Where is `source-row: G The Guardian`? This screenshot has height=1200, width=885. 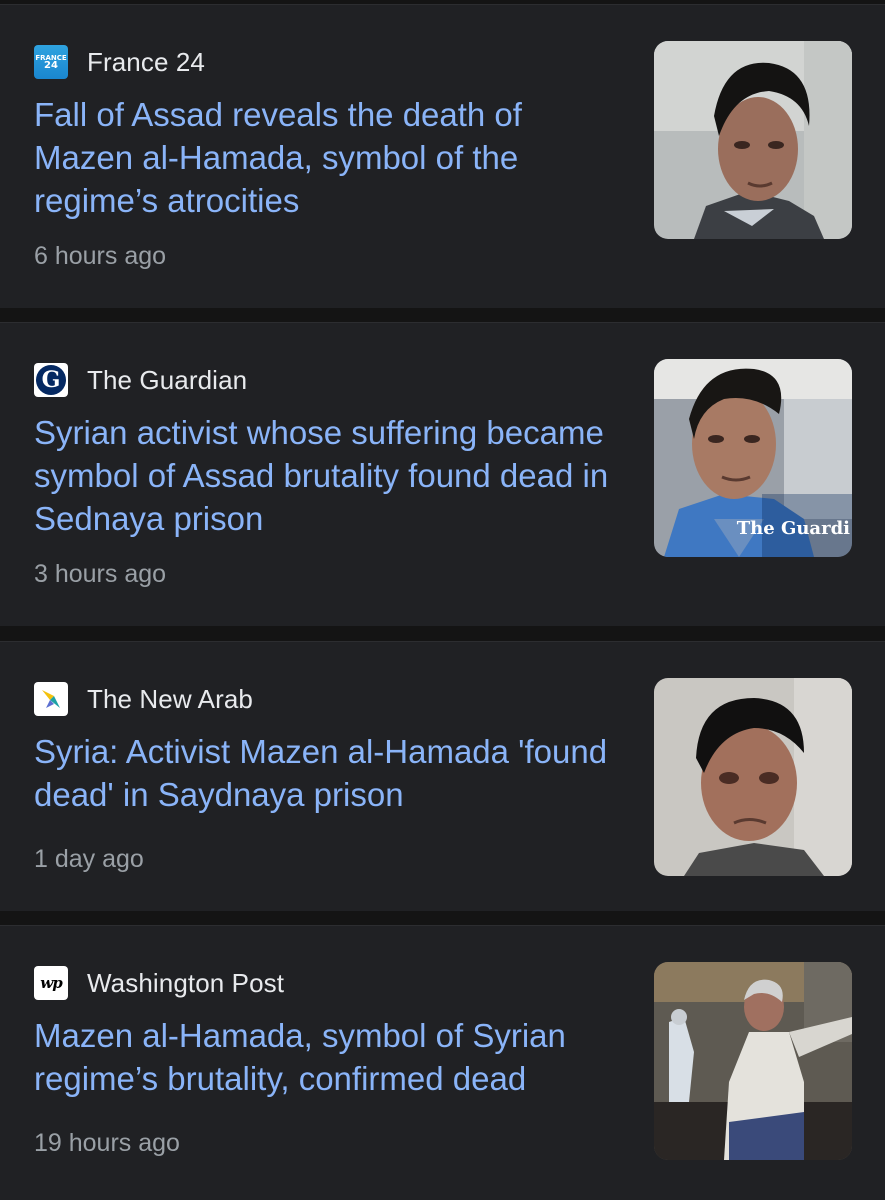
source-row: G The Guardian is located at coordinates (140, 380).